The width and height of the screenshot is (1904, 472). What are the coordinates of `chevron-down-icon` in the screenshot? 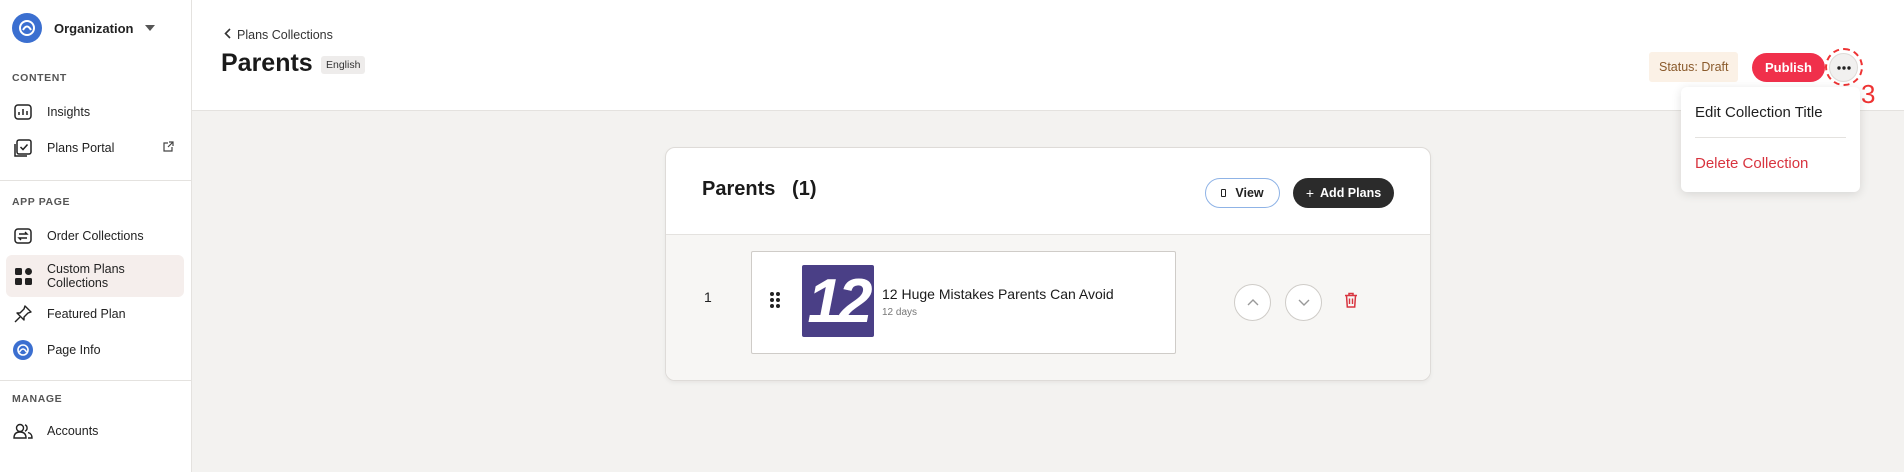 It's located at (1303, 302).